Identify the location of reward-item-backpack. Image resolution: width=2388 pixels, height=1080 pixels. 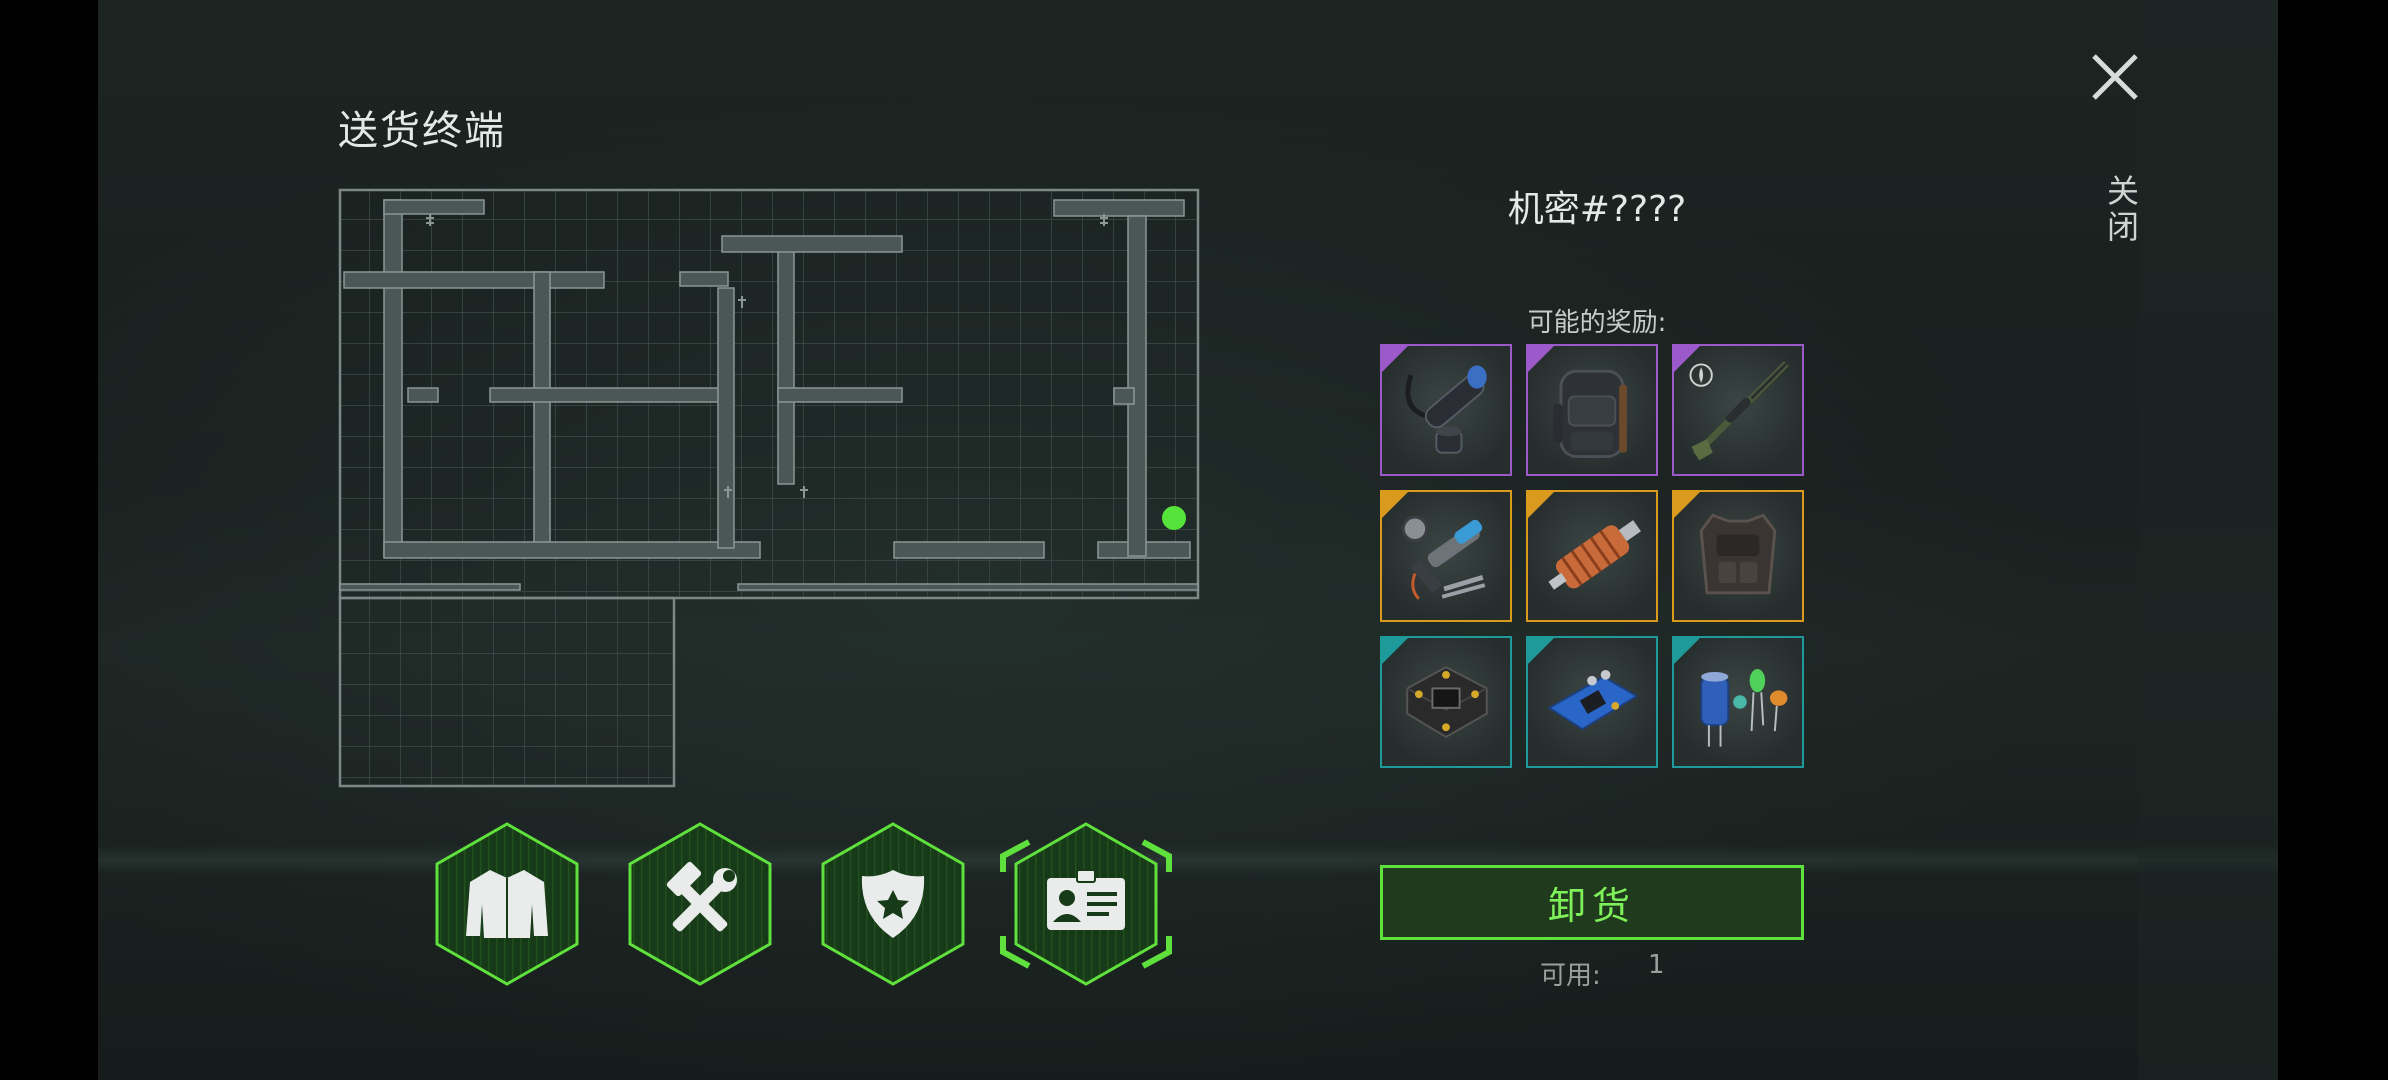
(1592, 410).